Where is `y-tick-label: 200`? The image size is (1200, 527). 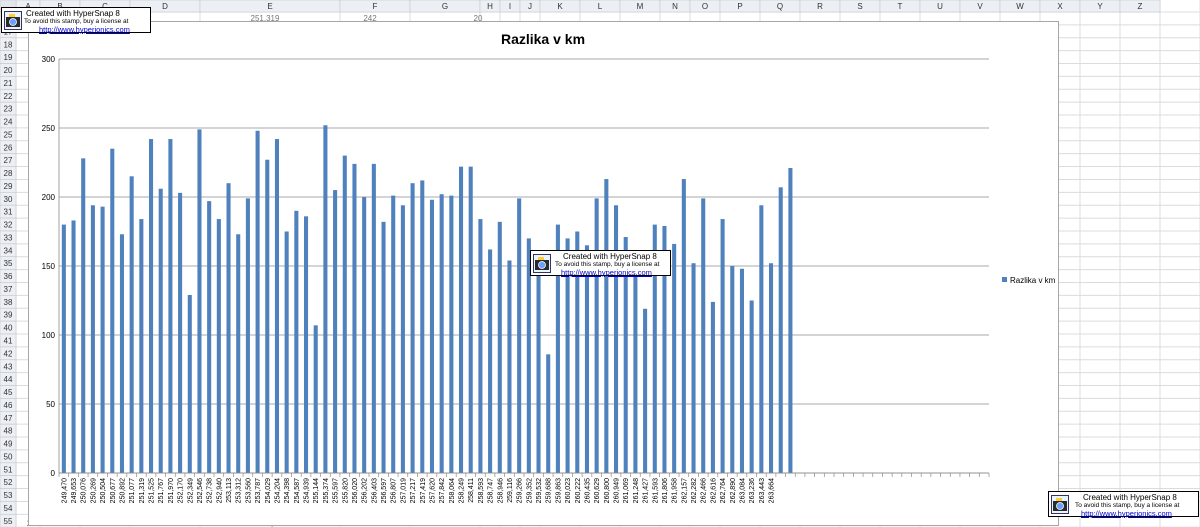 y-tick-label: 200 is located at coordinates (49, 197).